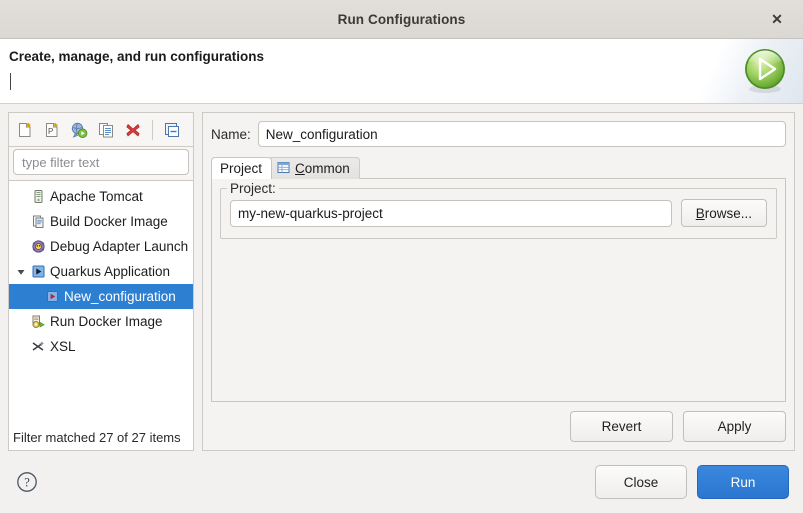  I want to click on name-input, so click(521, 134).